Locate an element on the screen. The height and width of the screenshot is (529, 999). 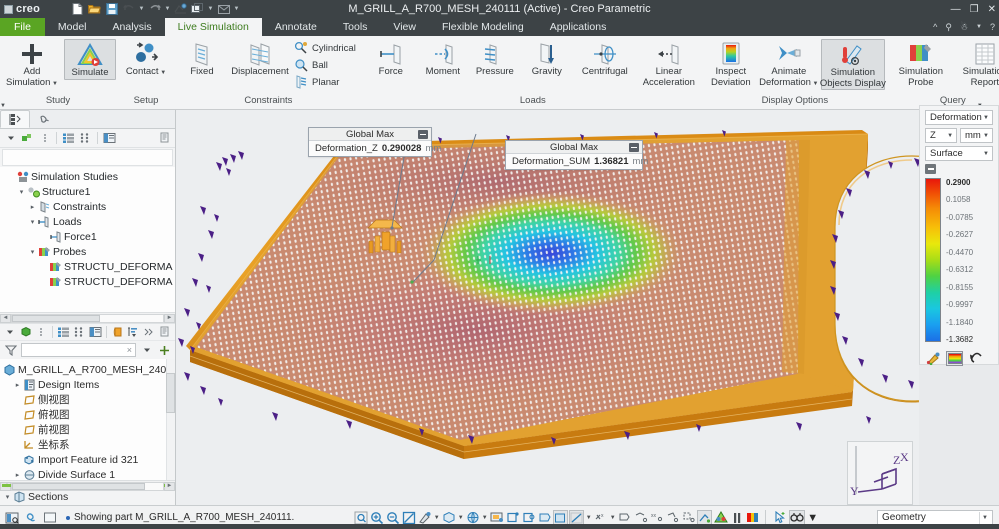
filter-dropdown-icon is located at coordinates (146, 350).